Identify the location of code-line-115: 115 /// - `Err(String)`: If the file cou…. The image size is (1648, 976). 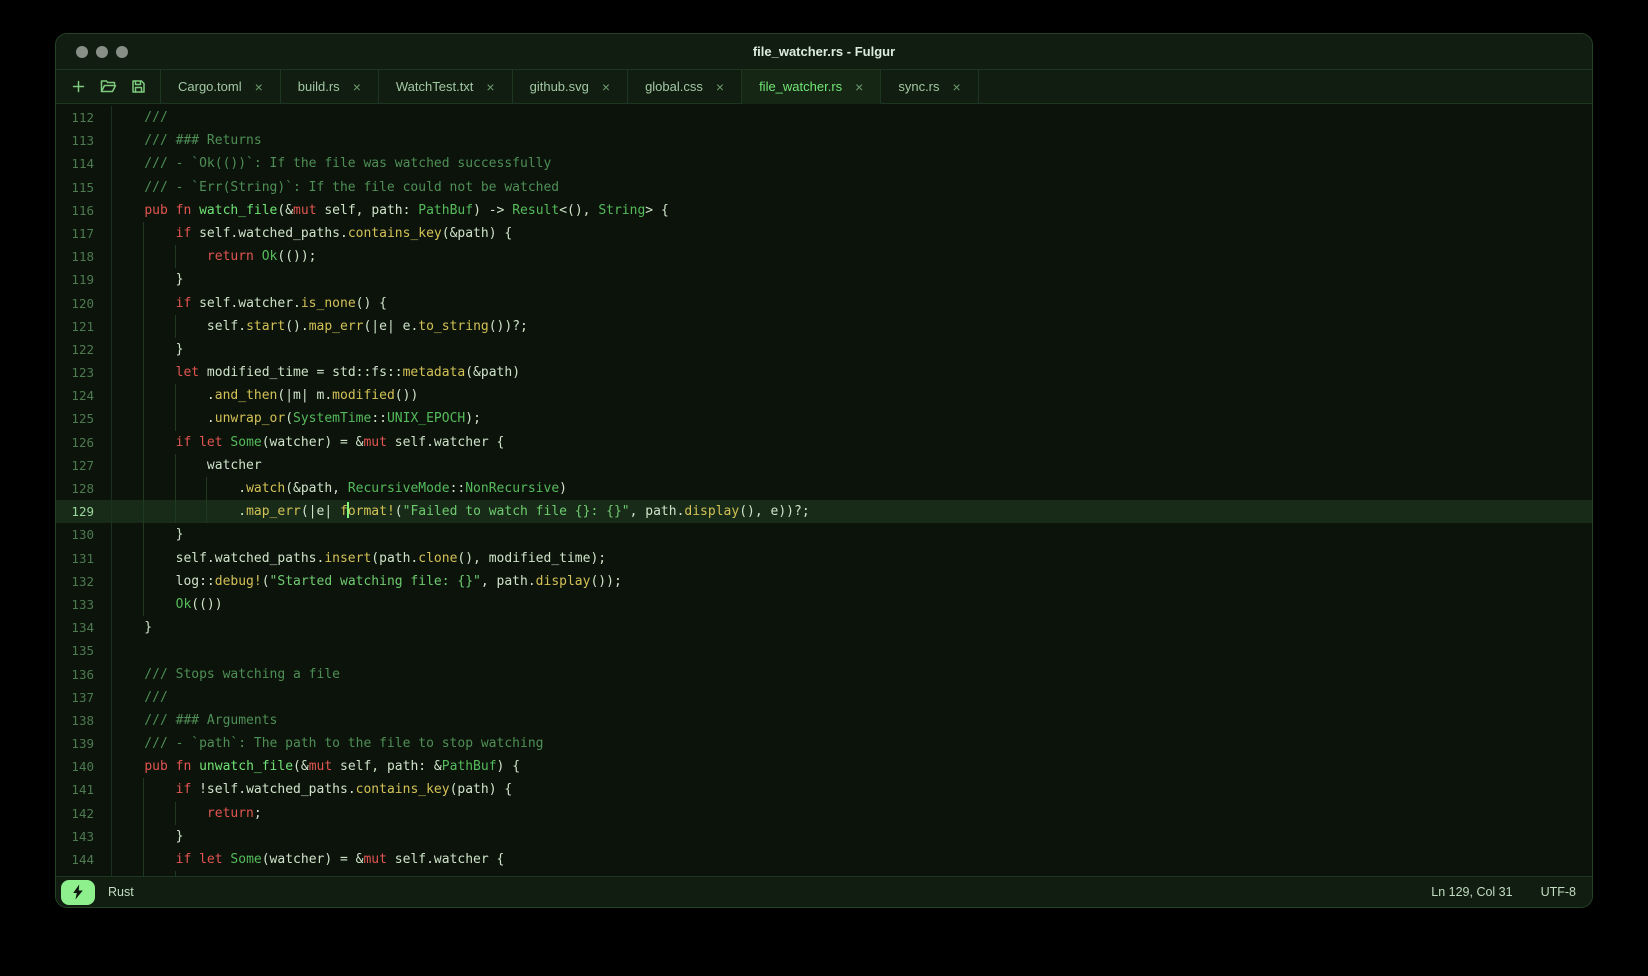
(824, 187).